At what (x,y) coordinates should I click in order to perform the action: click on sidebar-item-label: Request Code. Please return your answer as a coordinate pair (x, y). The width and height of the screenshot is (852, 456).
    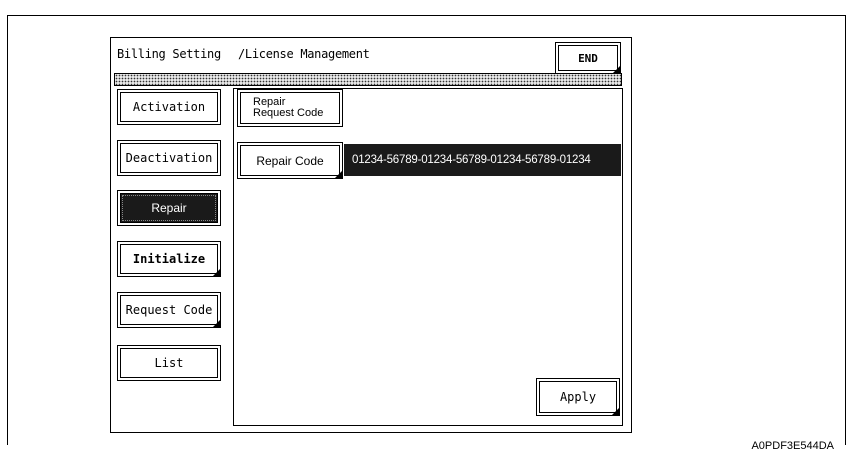
    Looking at the image, I should click on (169, 310).